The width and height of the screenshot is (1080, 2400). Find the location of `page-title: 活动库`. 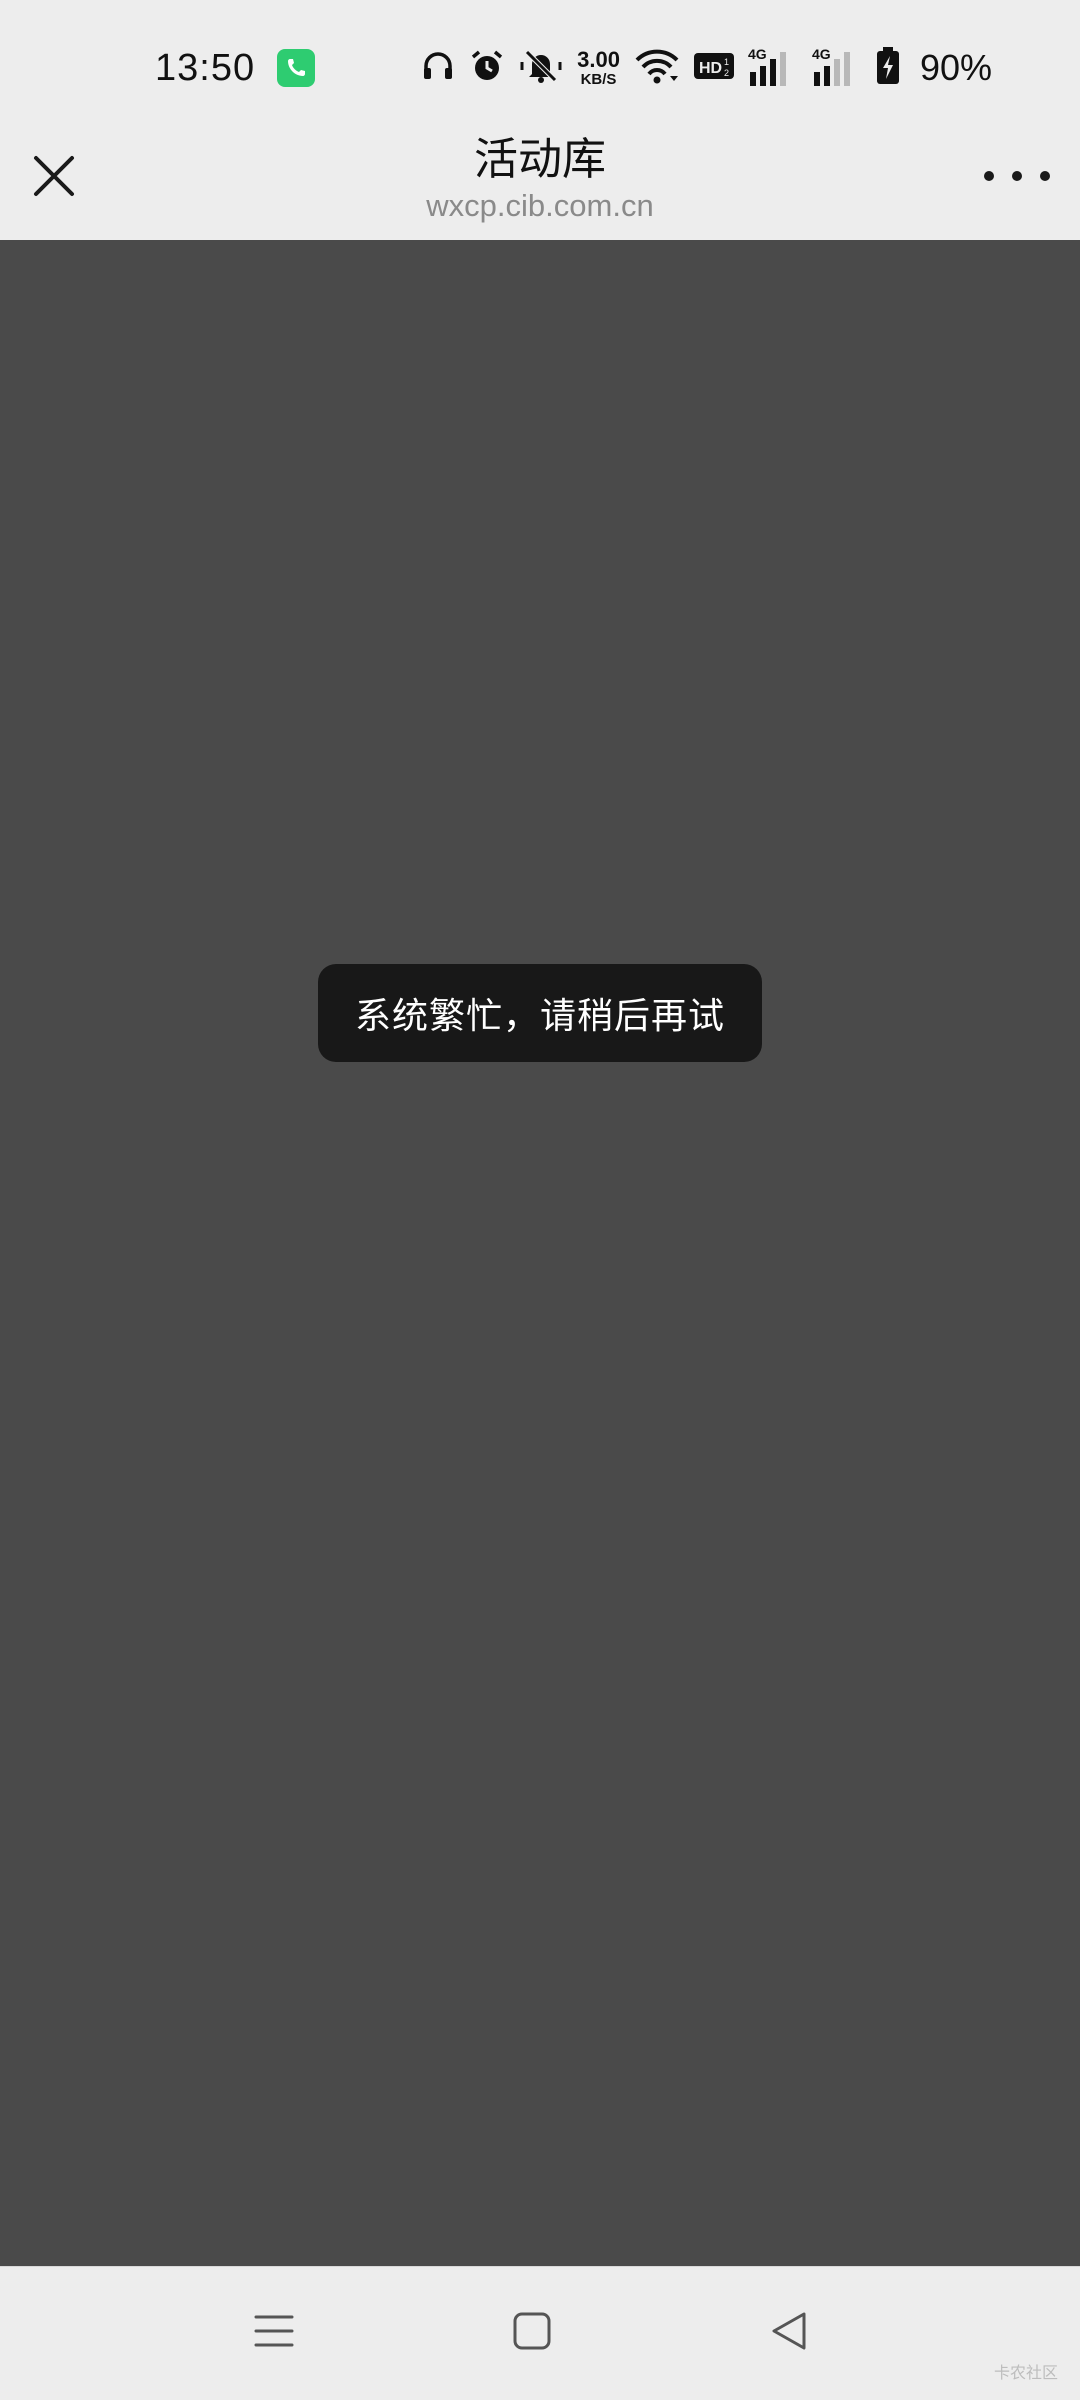

page-title: 活动库 is located at coordinates (540, 159).